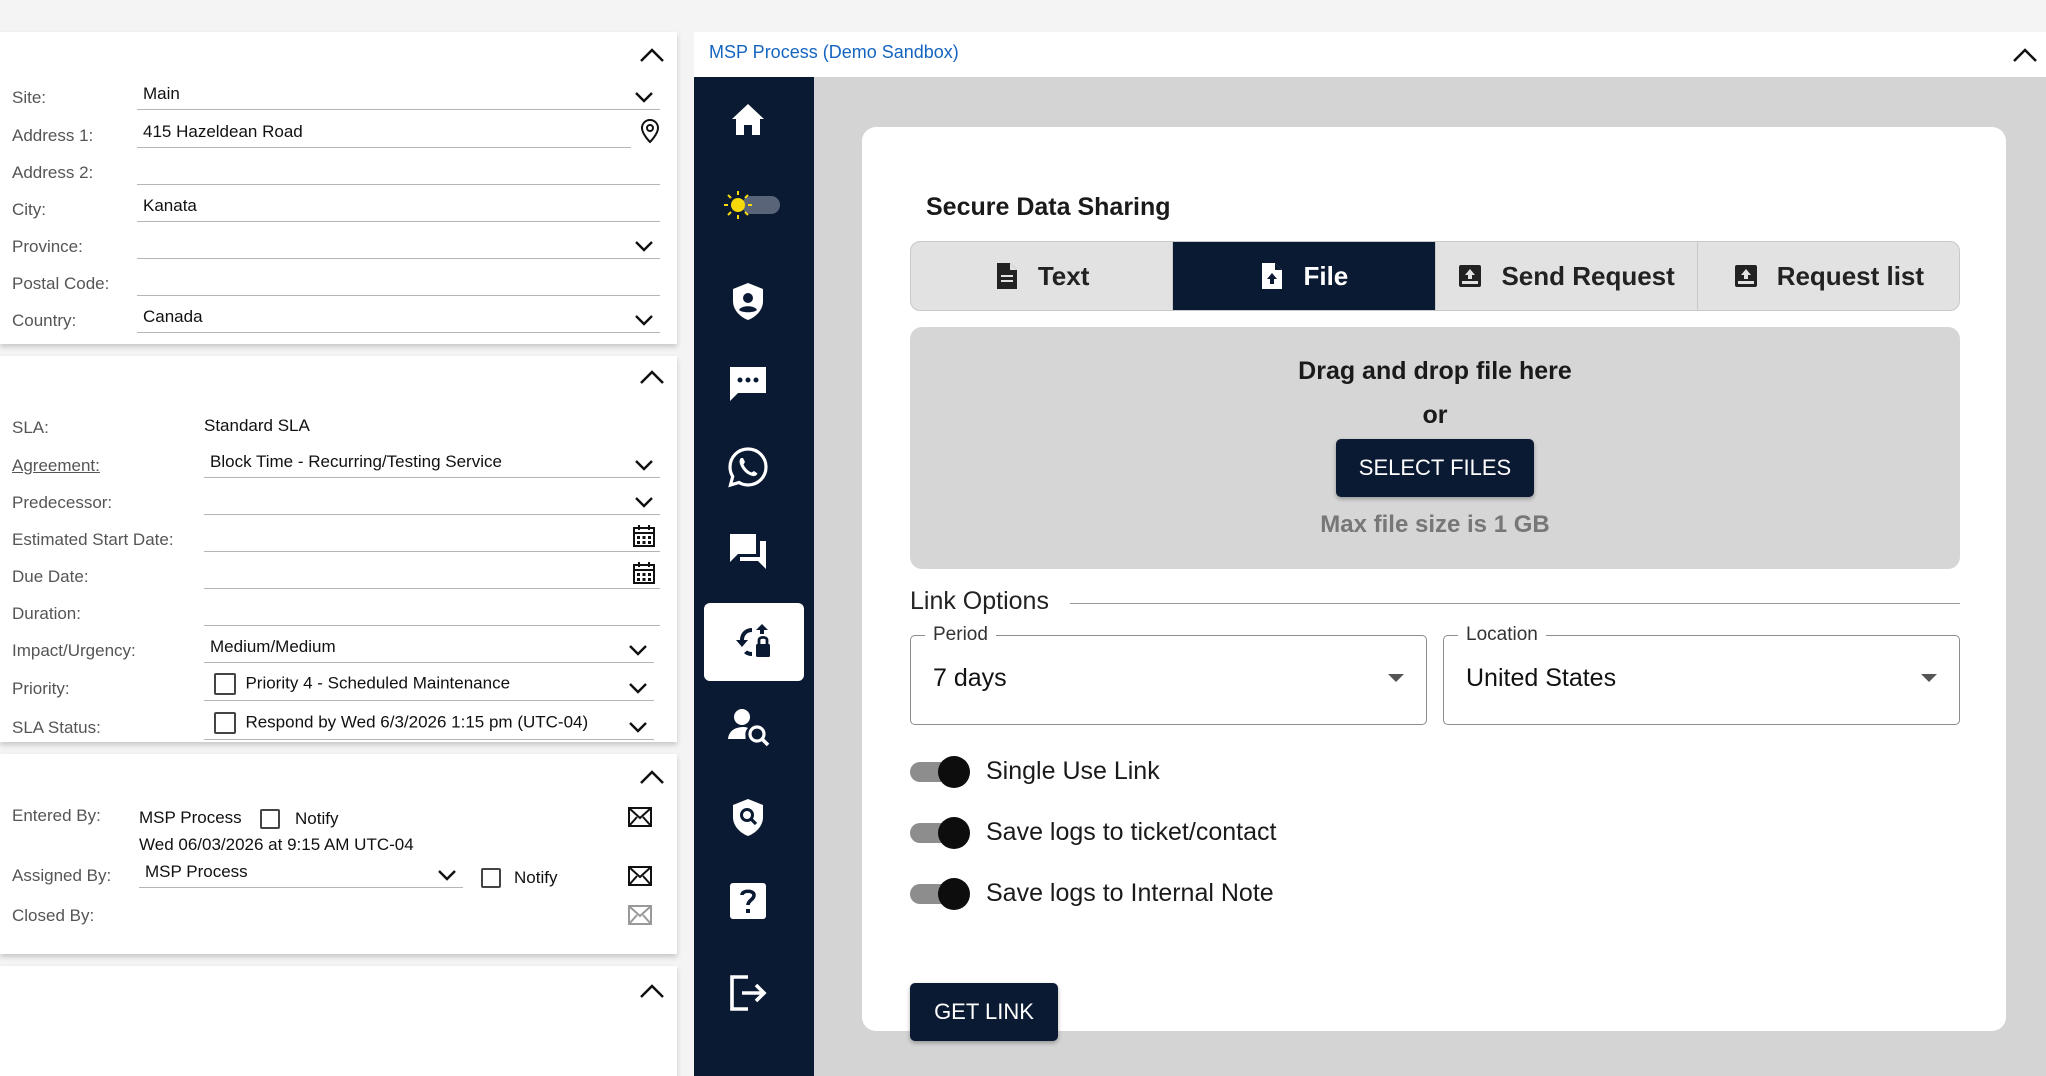 This screenshot has height=1076, width=2046. What do you see at coordinates (190, 817) in the screenshot?
I see `entered-by-value: MSP Process` at bounding box center [190, 817].